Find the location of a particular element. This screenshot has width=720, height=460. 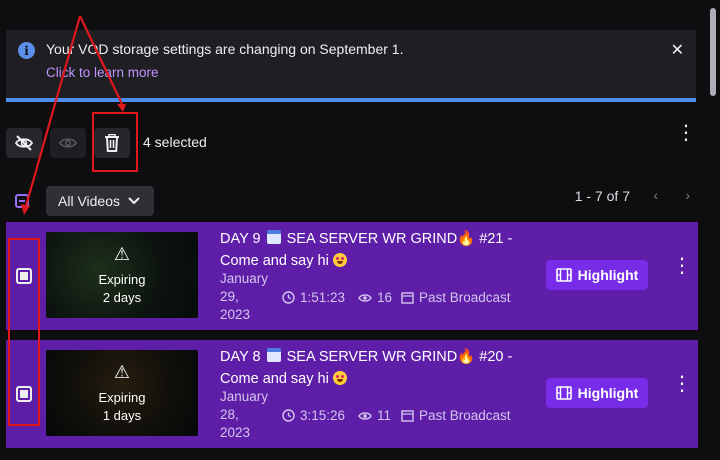

show-button is located at coordinates (68, 143).